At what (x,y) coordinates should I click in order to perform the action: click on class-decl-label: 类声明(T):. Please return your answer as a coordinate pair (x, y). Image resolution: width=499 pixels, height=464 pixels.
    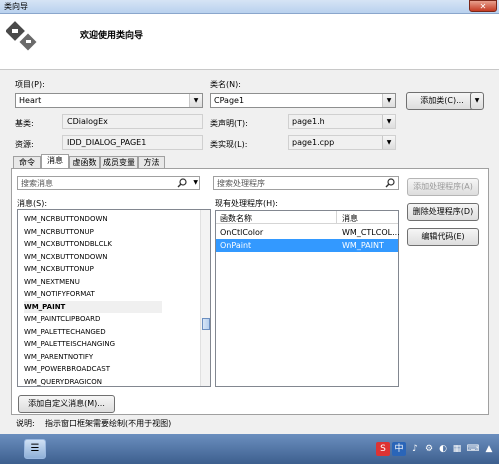
    Looking at the image, I should click on (229, 123).